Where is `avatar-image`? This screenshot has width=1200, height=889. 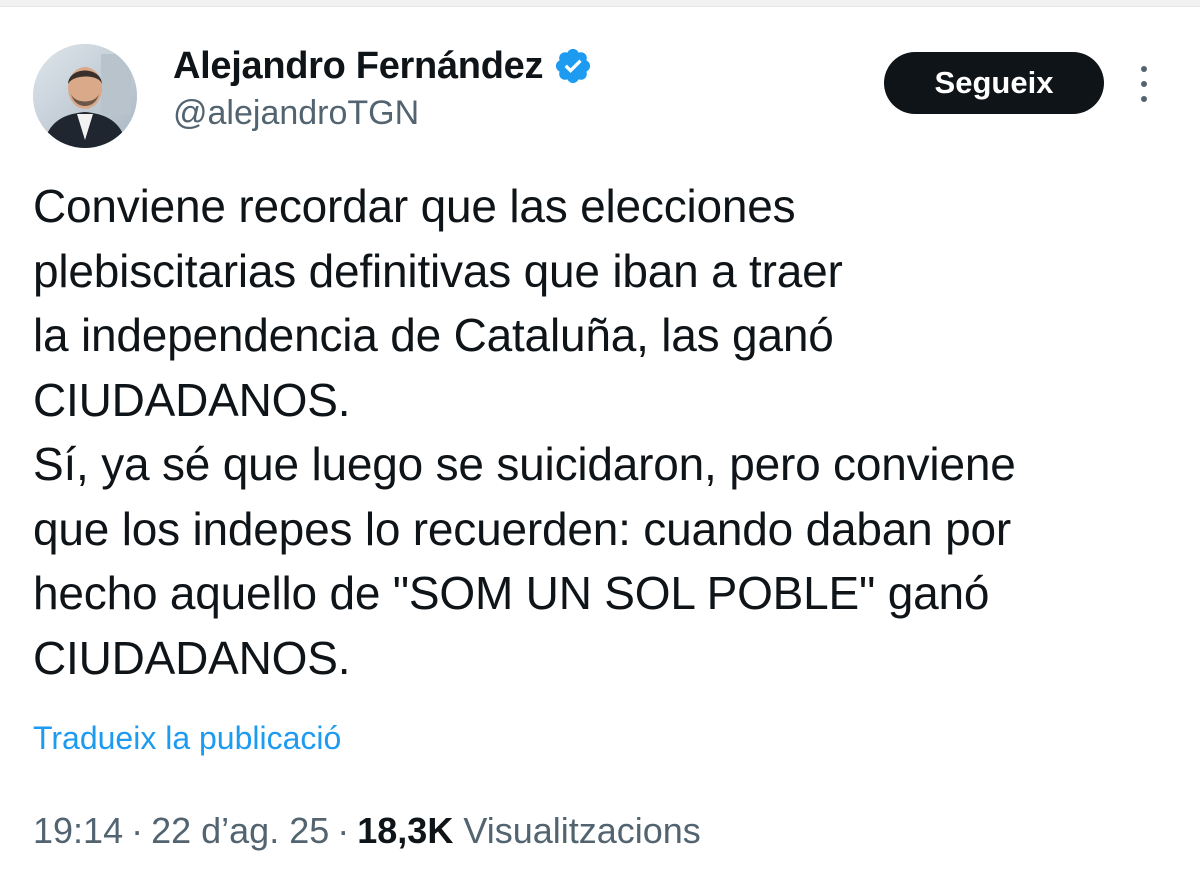 avatar-image is located at coordinates (85, 96).